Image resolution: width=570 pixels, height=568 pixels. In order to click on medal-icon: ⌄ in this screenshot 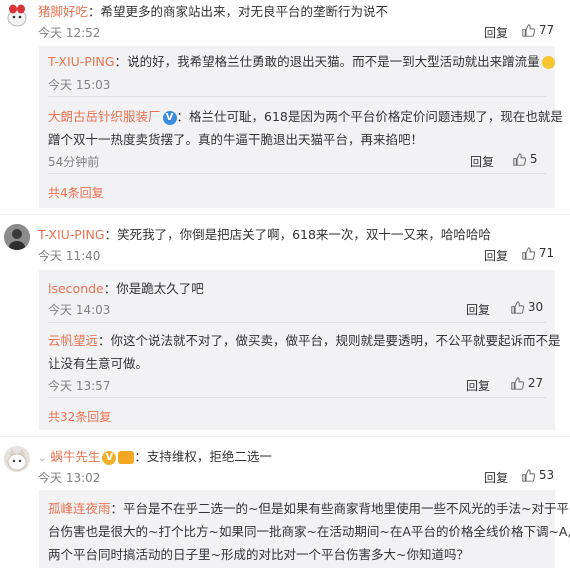, I will do `click(42, 458)`.